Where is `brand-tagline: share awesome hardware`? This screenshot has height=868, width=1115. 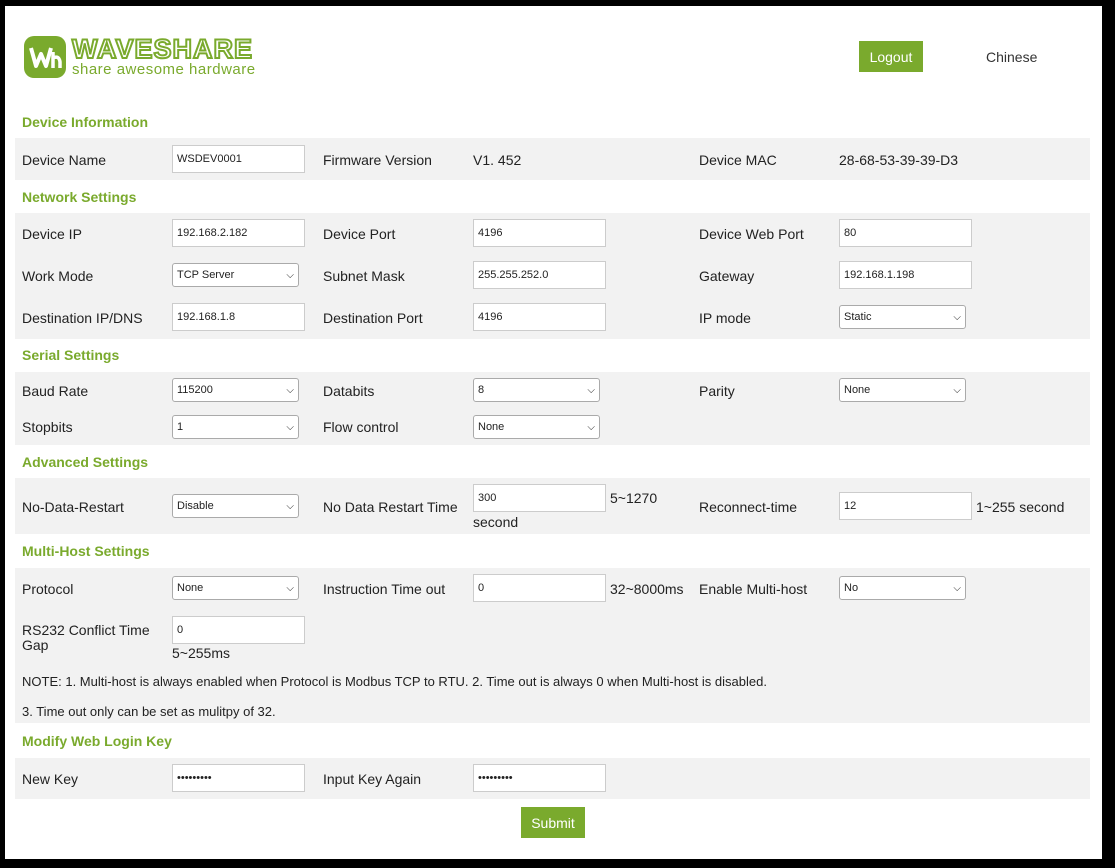 brand-tagline: share awesome hardware is located at coordinates (164, 69).